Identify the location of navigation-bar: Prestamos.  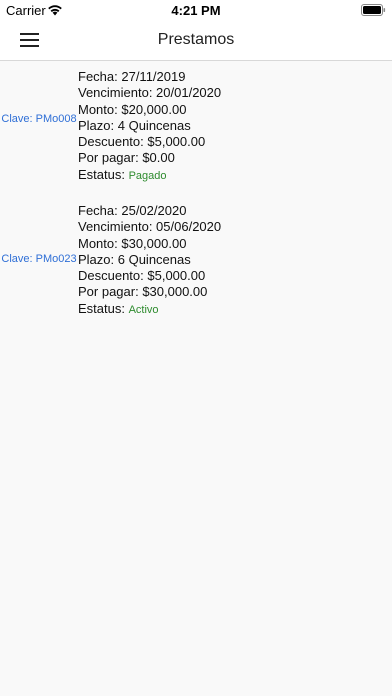
(196, 41).